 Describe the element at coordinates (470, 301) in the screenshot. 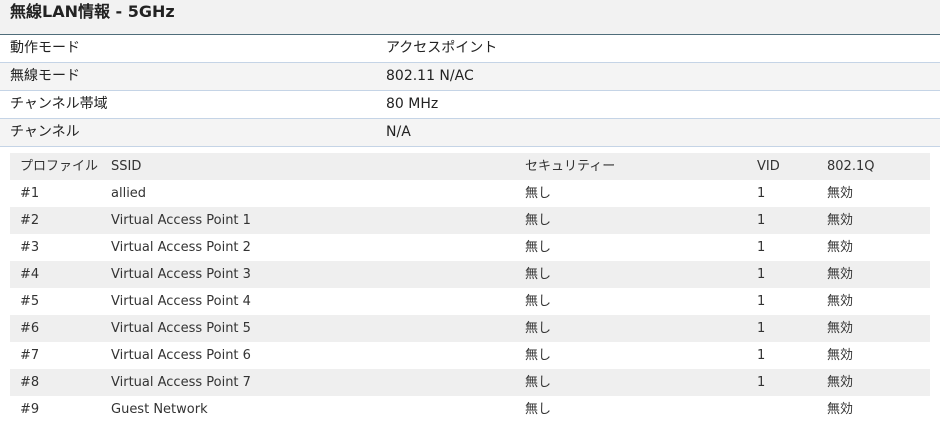

I see `table-row: #5 Virtual Access Point 4 無し 1 無効` at that location.